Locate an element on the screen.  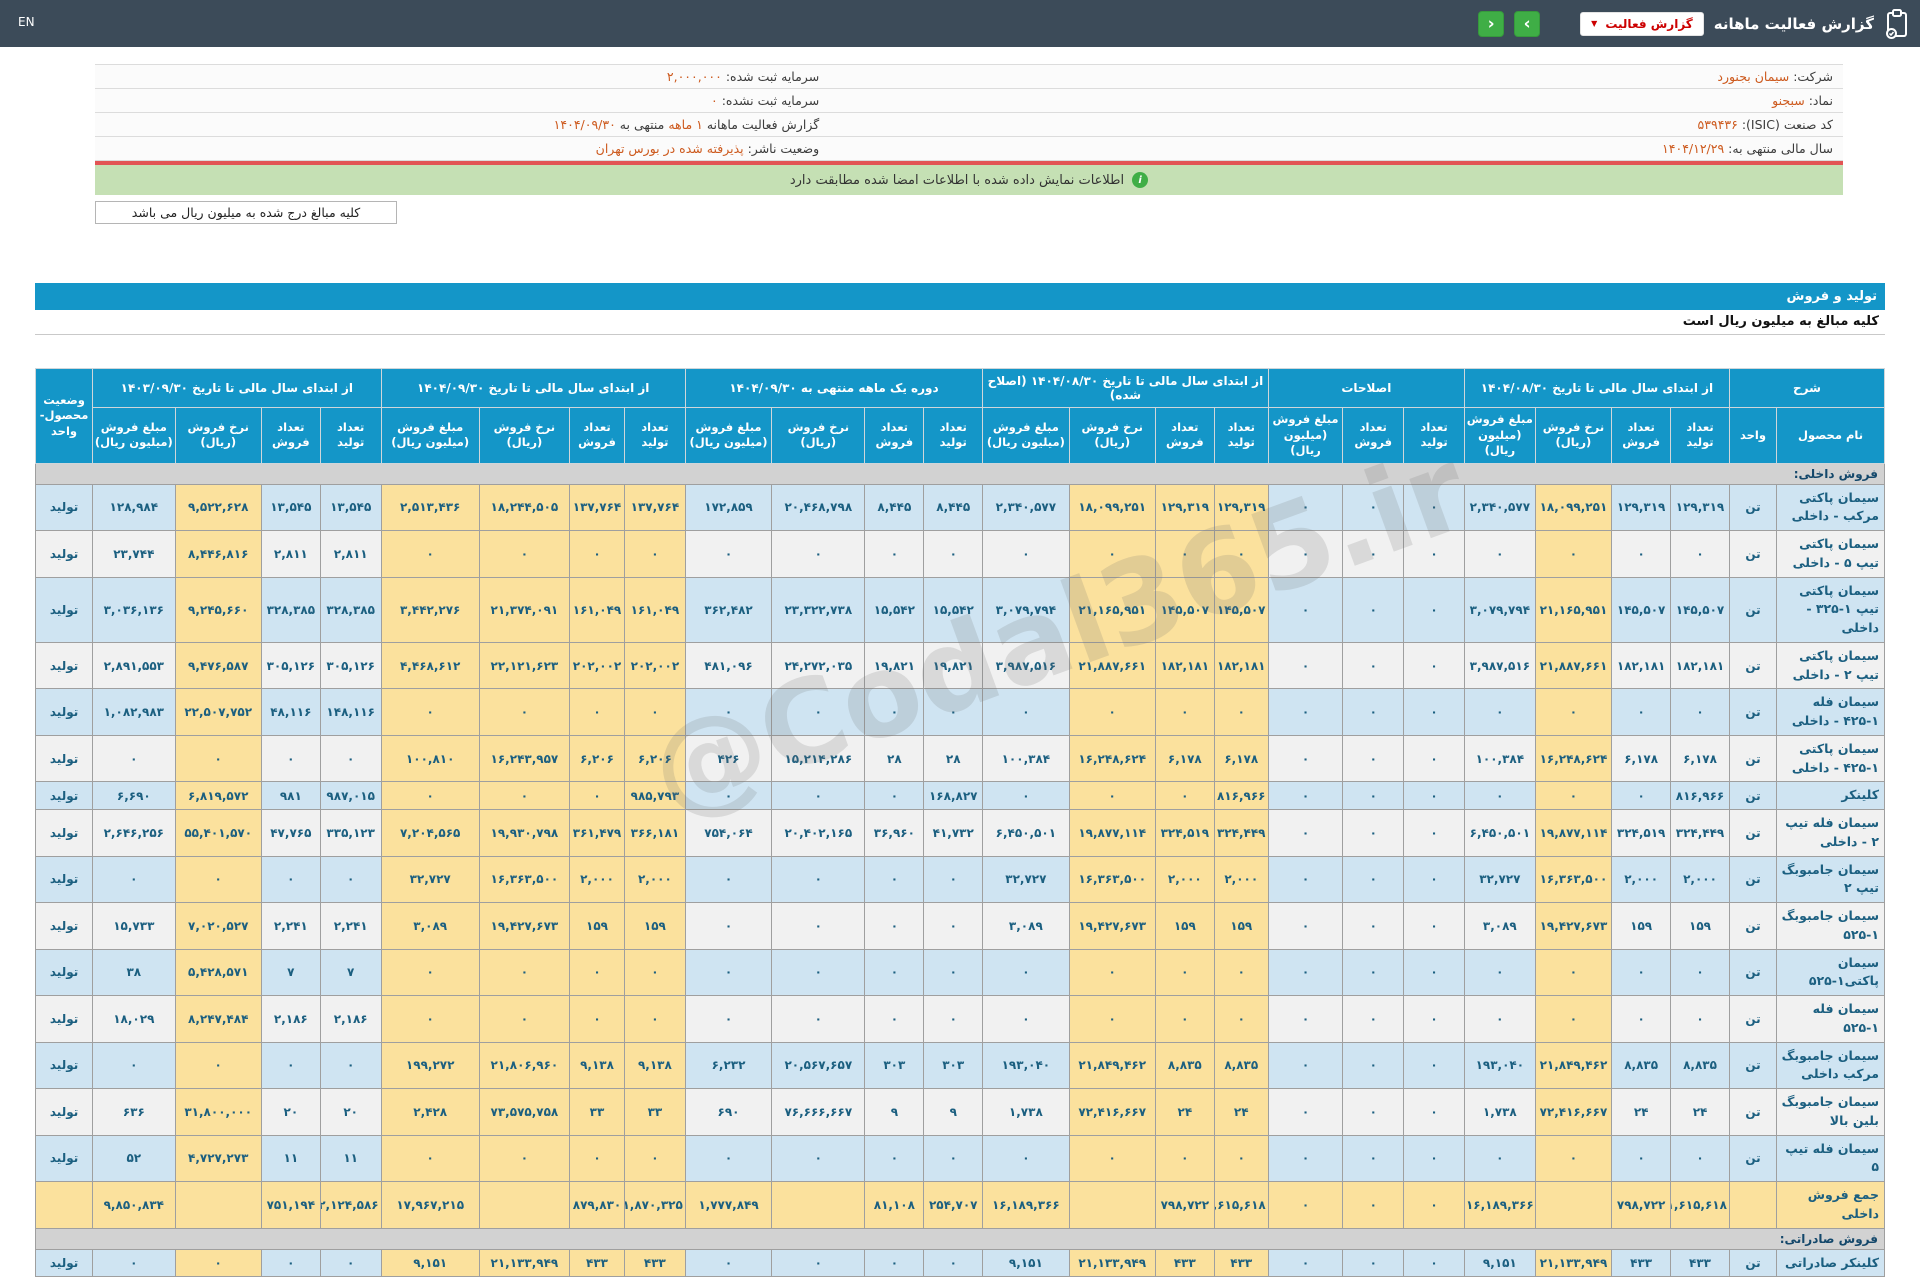
value-cell: ۸۱۶,۹۶۶ is located at coordinates (1700, 796).